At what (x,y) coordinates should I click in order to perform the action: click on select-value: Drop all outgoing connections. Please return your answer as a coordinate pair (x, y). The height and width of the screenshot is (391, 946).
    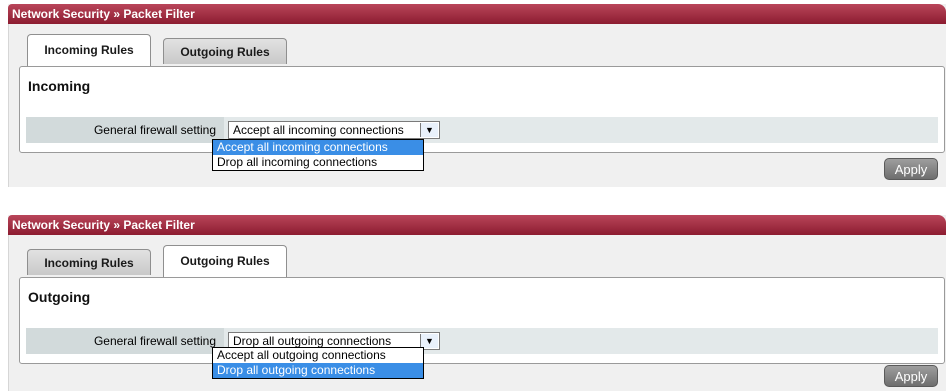
    Looking at the image, I should click on (312, 341).